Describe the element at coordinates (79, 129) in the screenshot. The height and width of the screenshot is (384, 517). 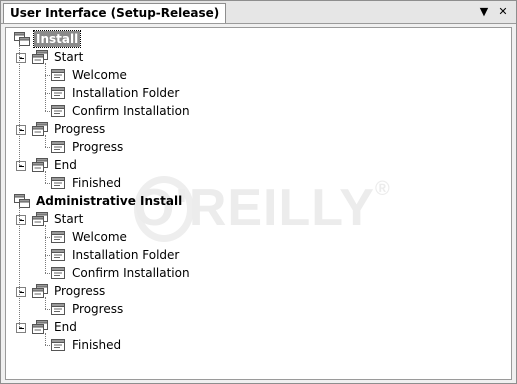
I see `tree-node-install-progress: Progress` at that location.